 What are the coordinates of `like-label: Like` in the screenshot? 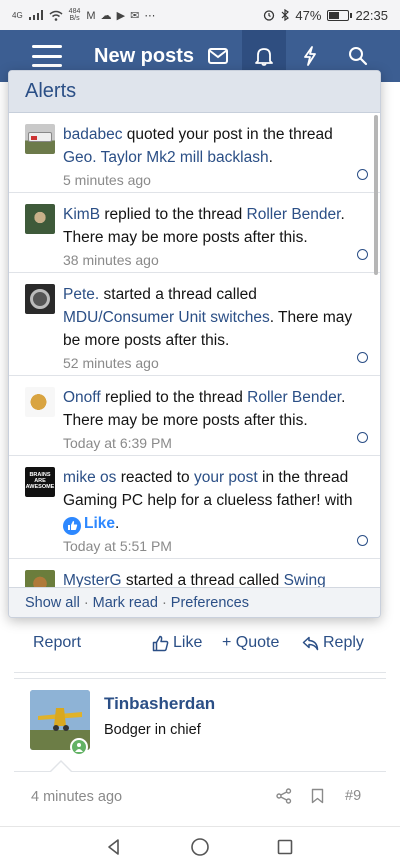 It's located at (188, 642).